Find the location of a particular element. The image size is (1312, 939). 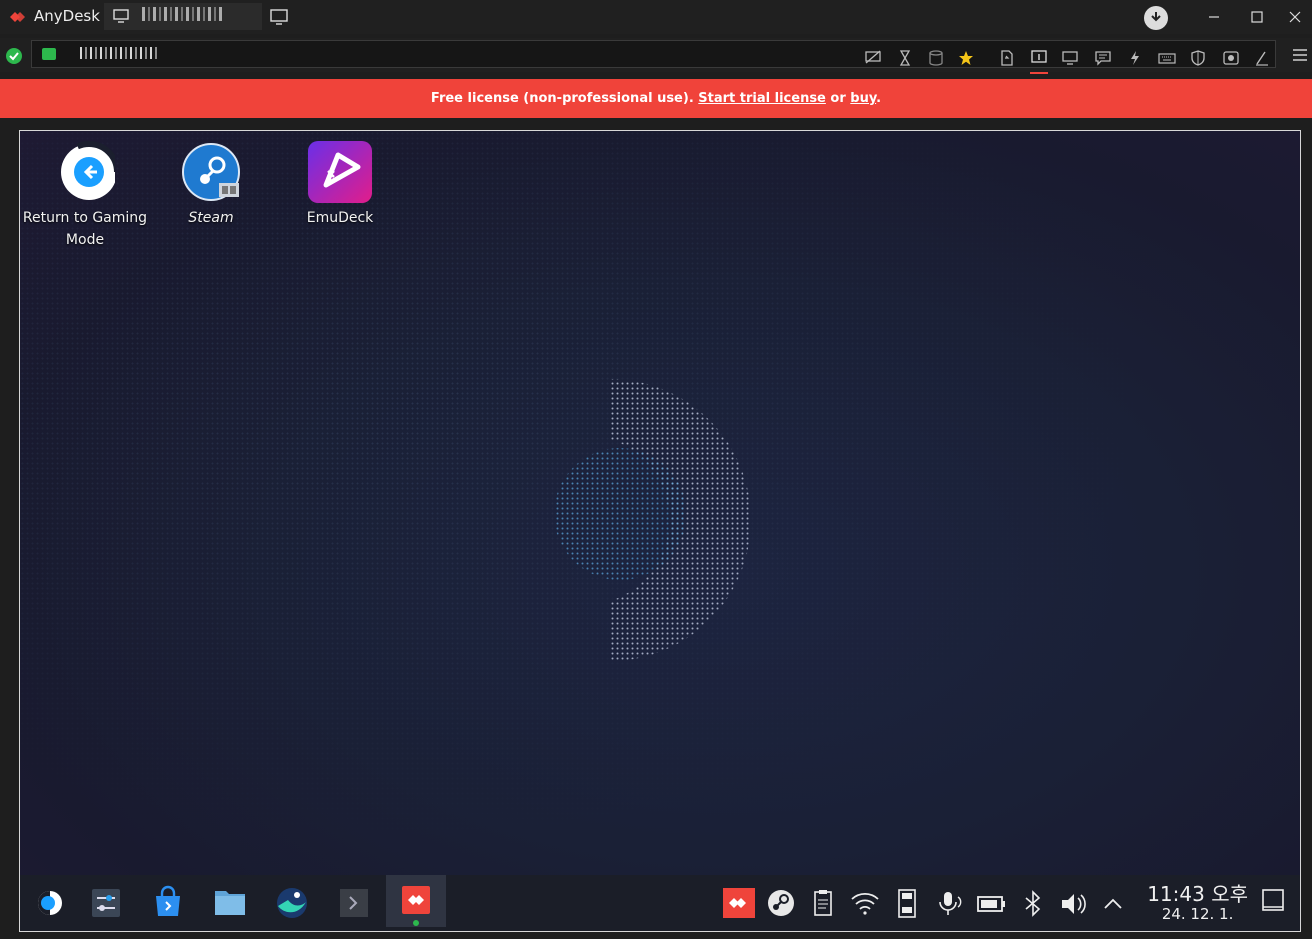

address-bar is located at coordinates (656, 56).